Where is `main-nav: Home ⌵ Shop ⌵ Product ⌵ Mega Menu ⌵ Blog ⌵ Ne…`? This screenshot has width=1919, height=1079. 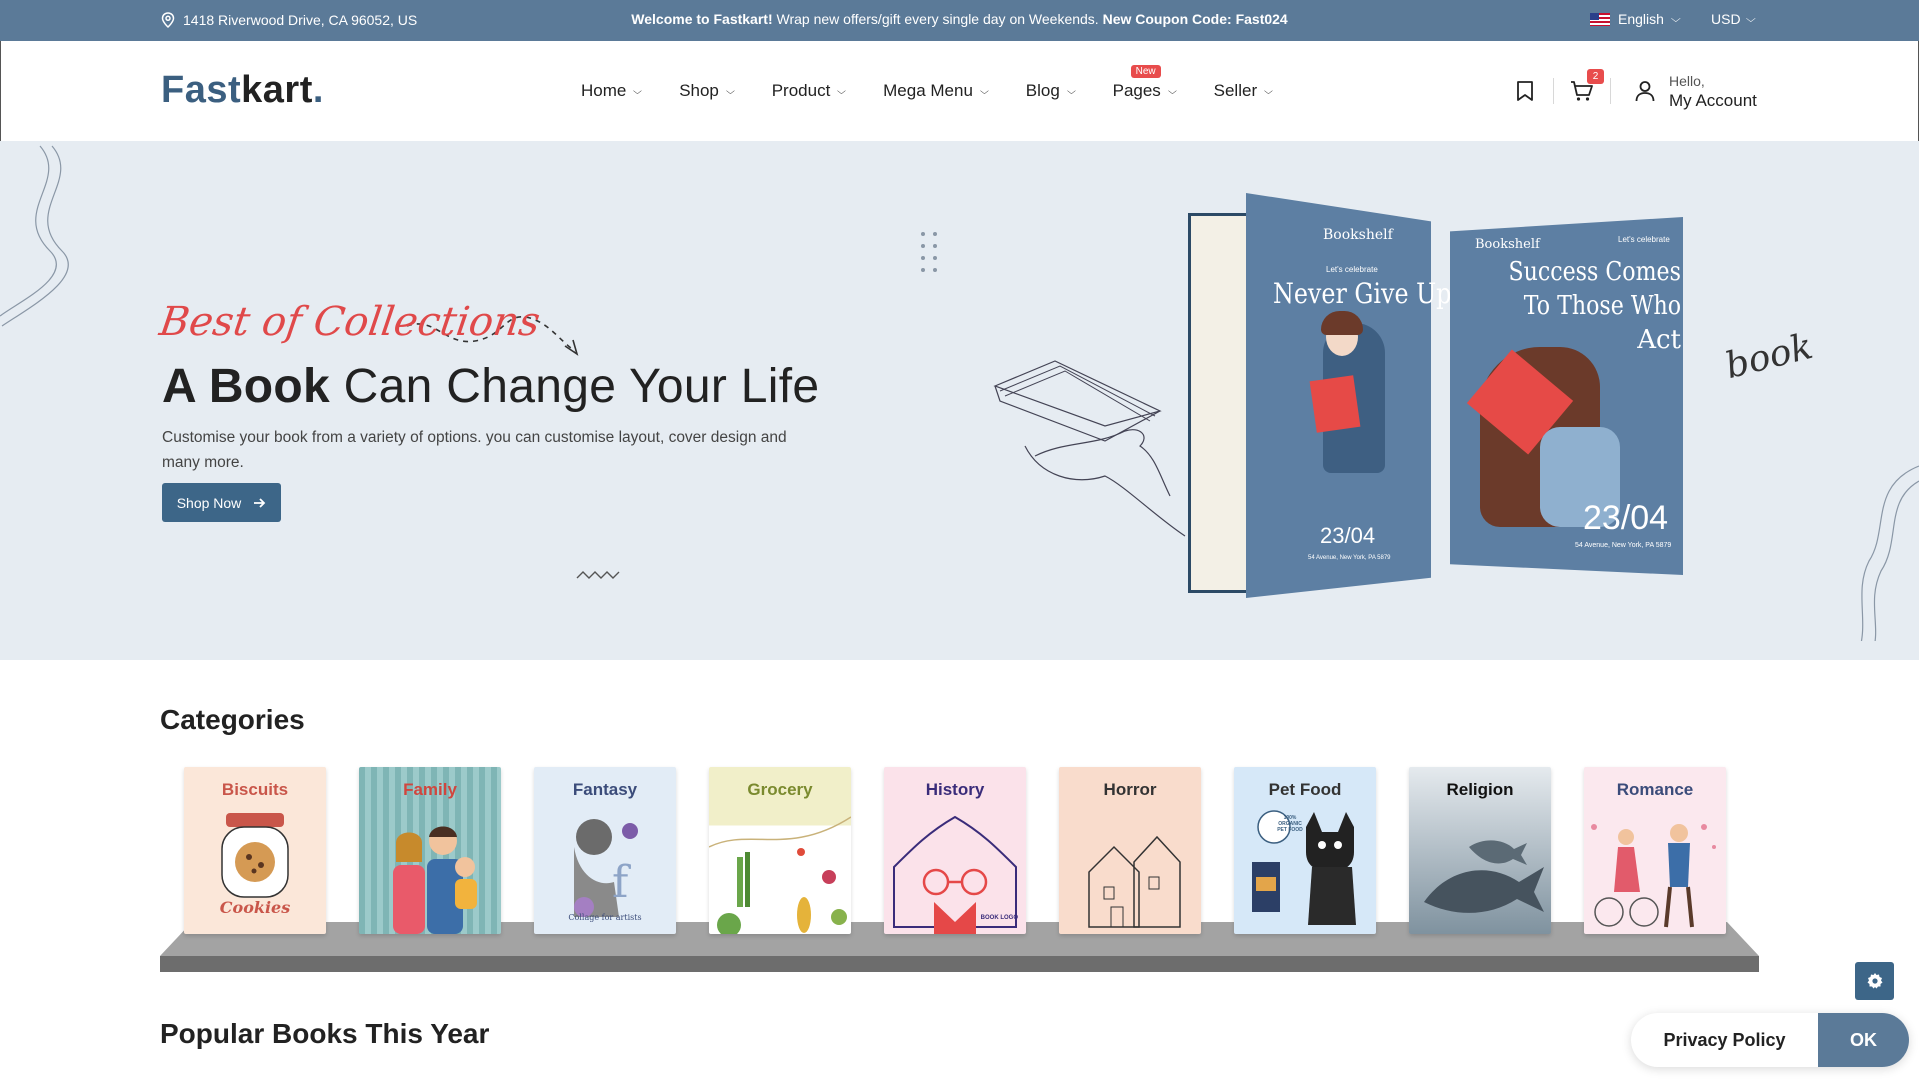
main-nav: Home ⌵ Shop ⌵ Product ⌵ Mega Menu ⌵ Blog ⌵ Ne… is located at coordinates (927, 83).